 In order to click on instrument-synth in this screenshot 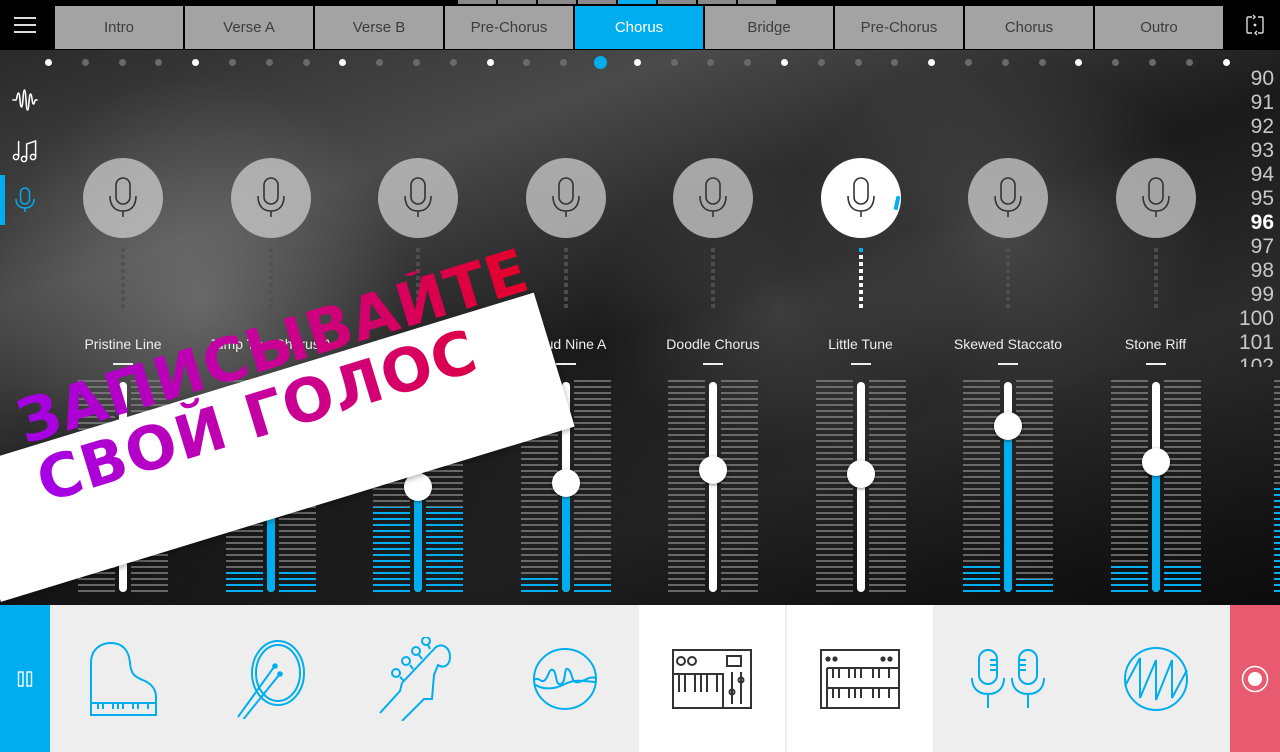, I will do `click(711, 678)`.